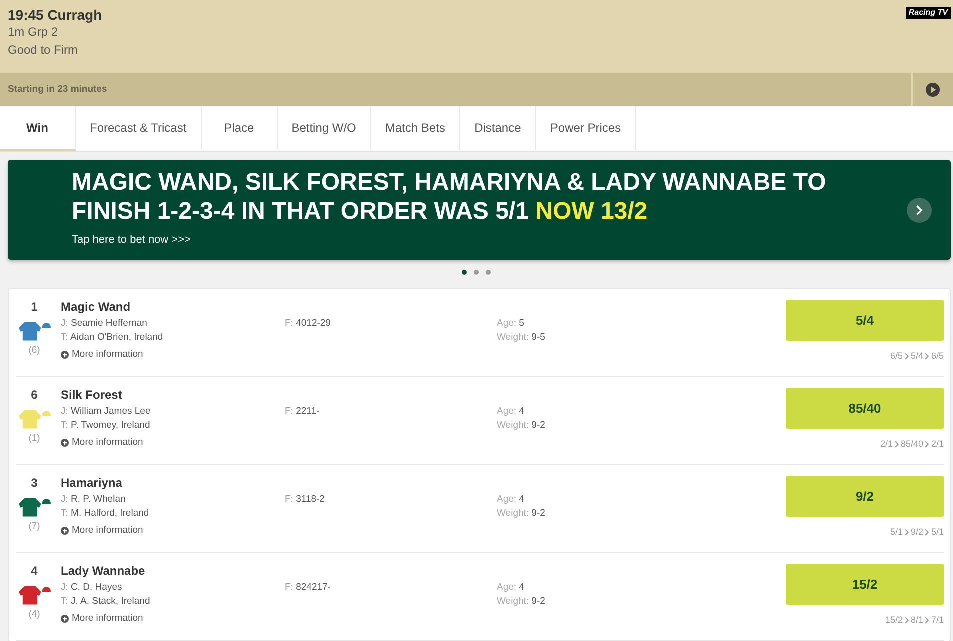  What do you see at coordinates (131, 240) in the screenshot?
I see `bet-now-link: Tap here to bet now >>>` at bounding box center [131, 240].